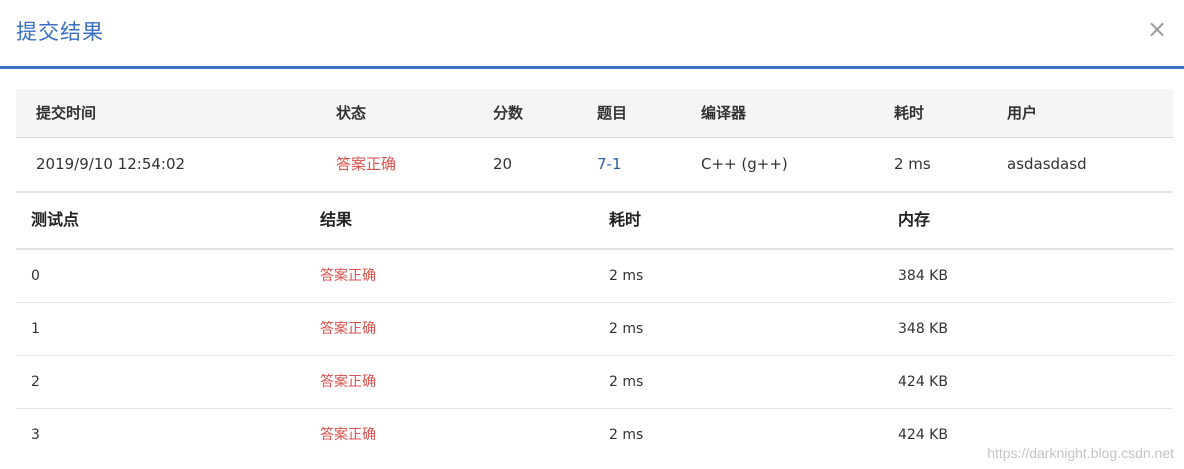 This screenshot has height=469, width=1184. I want to click on dialog-title: 提交结果, so click(60, 32).